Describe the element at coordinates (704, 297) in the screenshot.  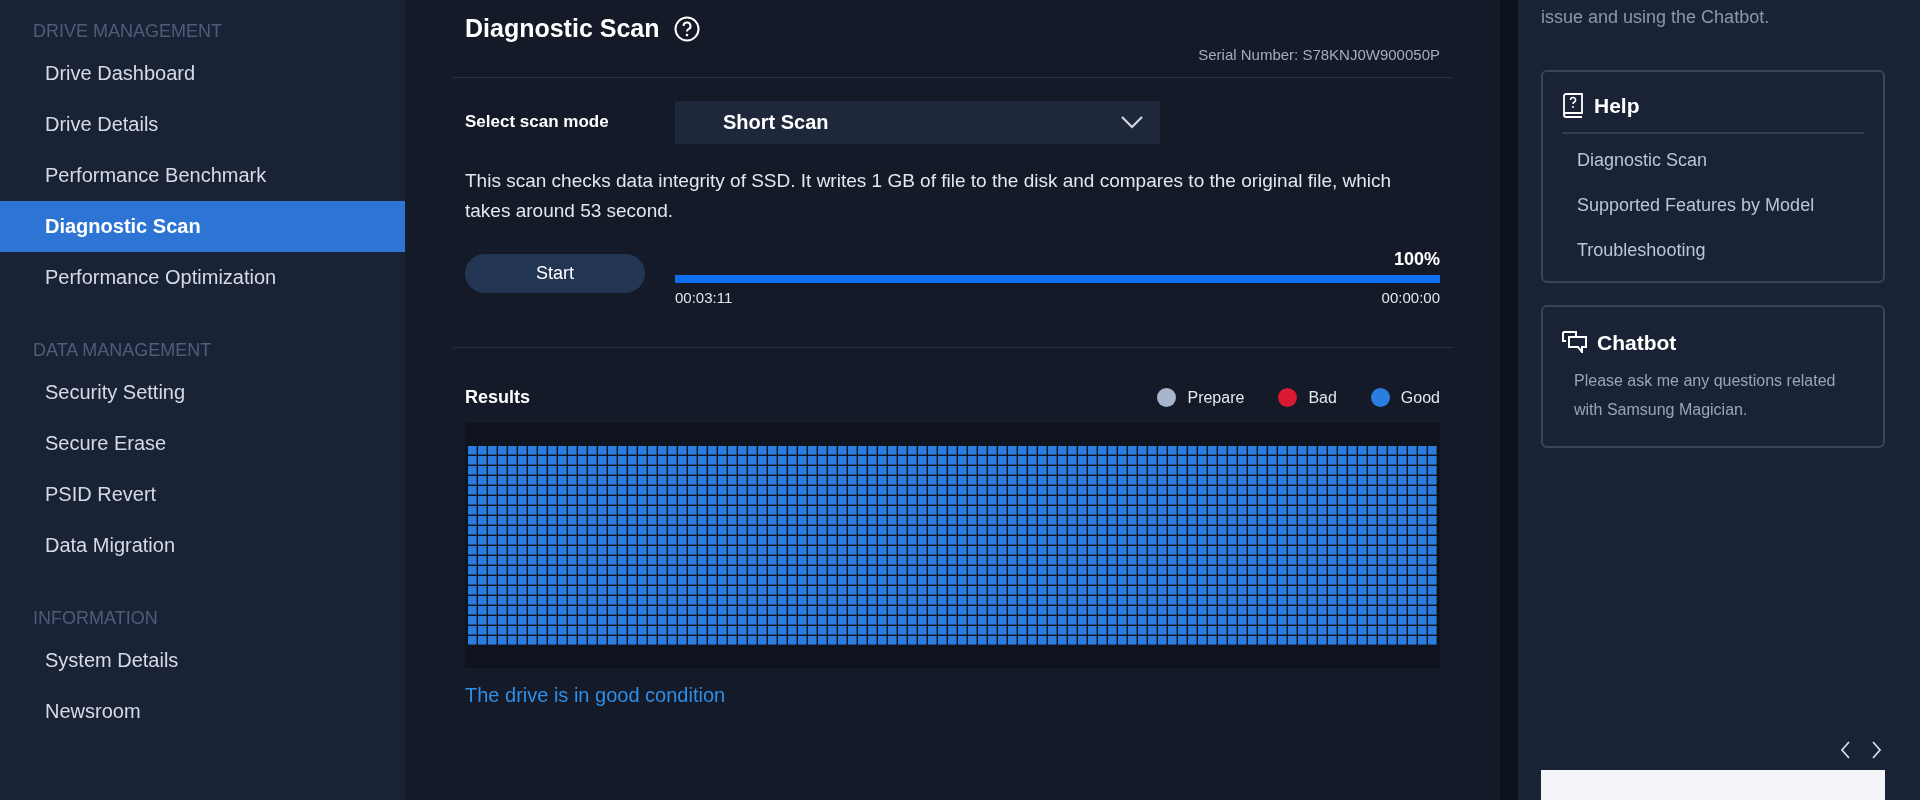
I see `elapsed-time: 00:03:11` at that location.